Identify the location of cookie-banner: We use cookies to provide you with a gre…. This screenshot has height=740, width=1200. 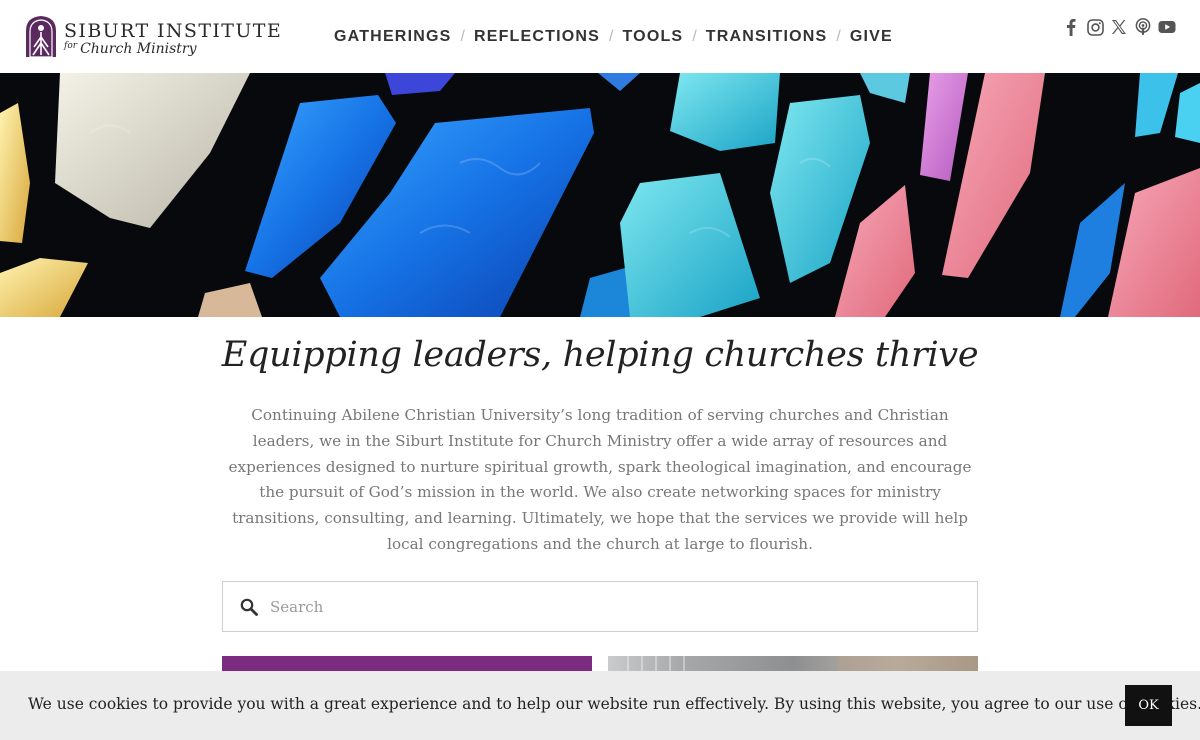
(600, 705).